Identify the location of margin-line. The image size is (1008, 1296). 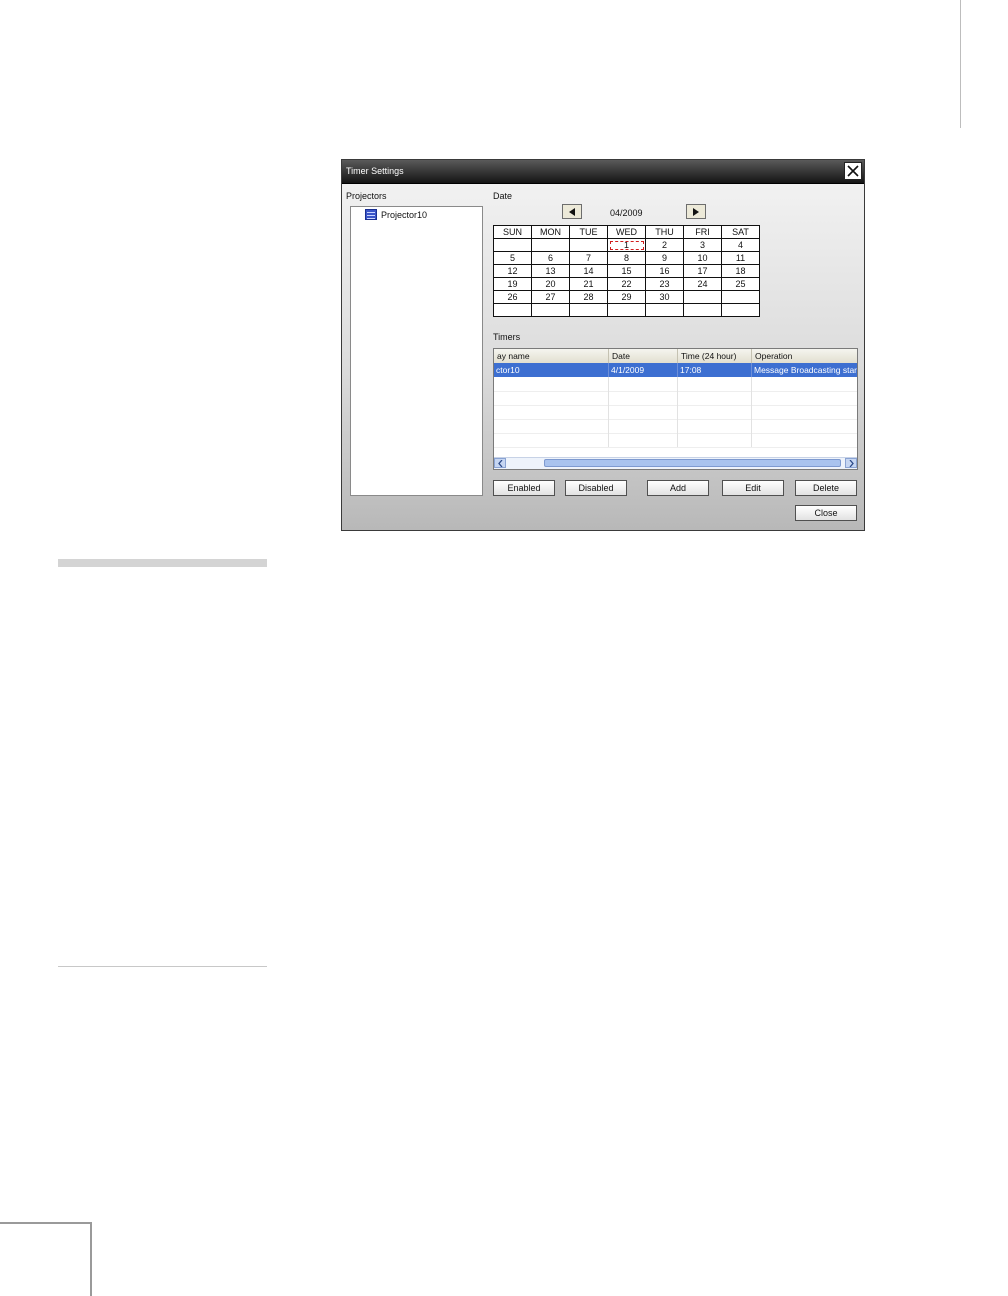
(960, 64).